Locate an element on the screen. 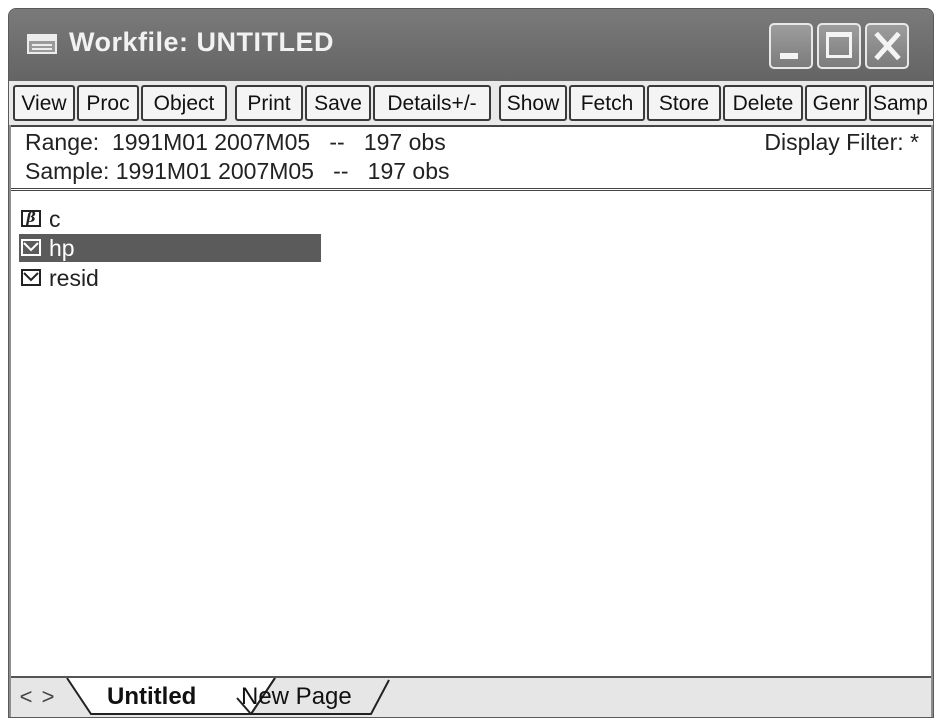 Image resolution: width=936 pixels, height=721 pixels. sample-obs: 197 obs is located at coordinates (408, 171).